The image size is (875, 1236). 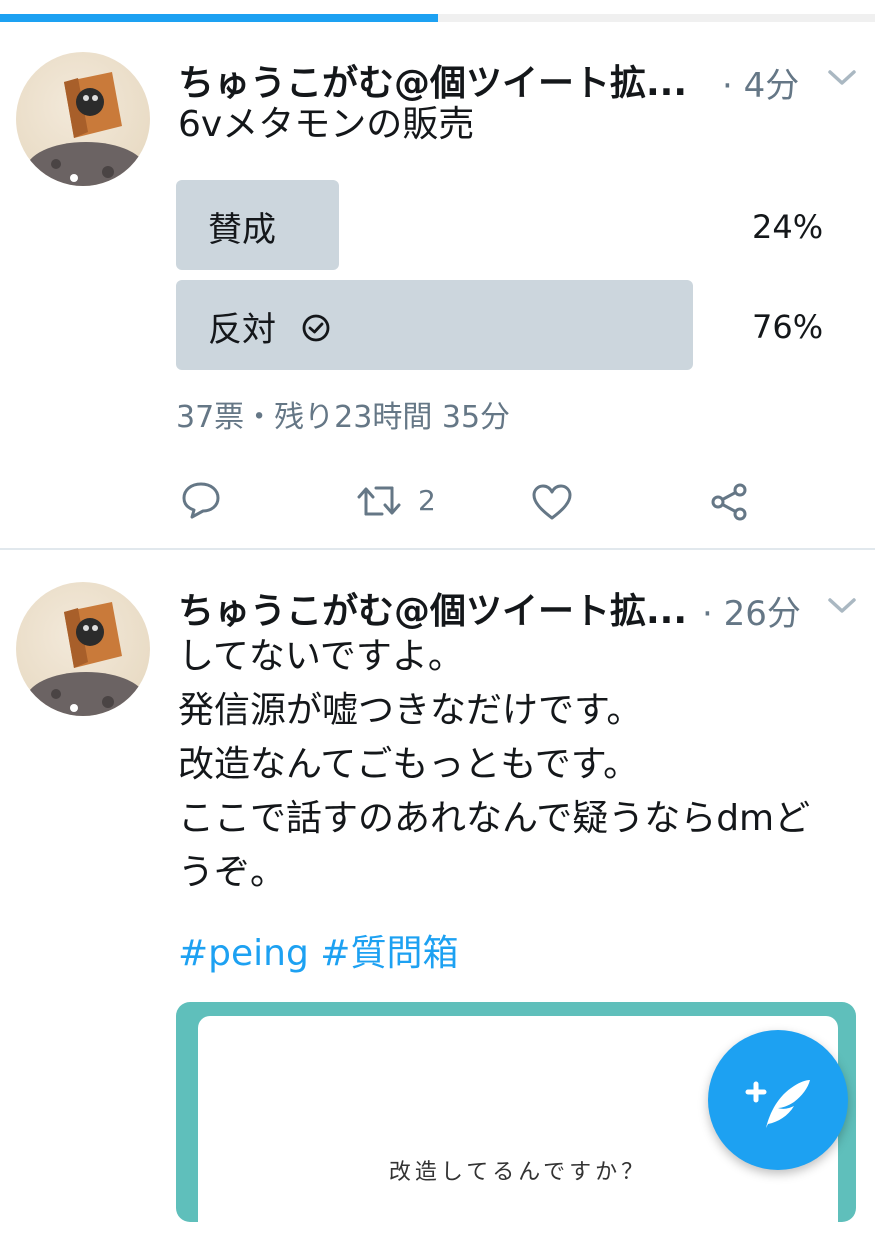 I want to click on compose-tweet-button, so click(x=778, y=1100).